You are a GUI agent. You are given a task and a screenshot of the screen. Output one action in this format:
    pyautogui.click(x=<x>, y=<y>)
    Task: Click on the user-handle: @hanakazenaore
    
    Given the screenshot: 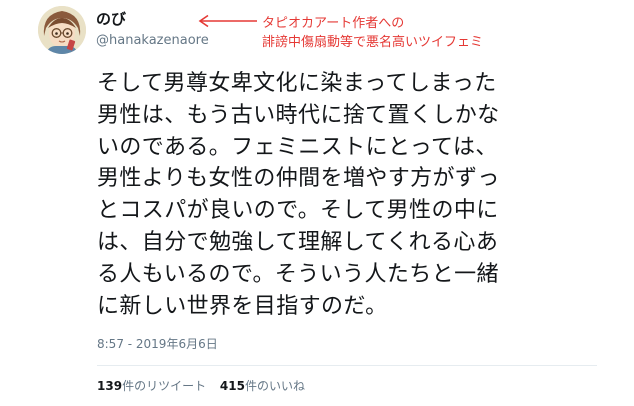 What is the action you would take?
    pyautogui.click(x=152, y=41)
    